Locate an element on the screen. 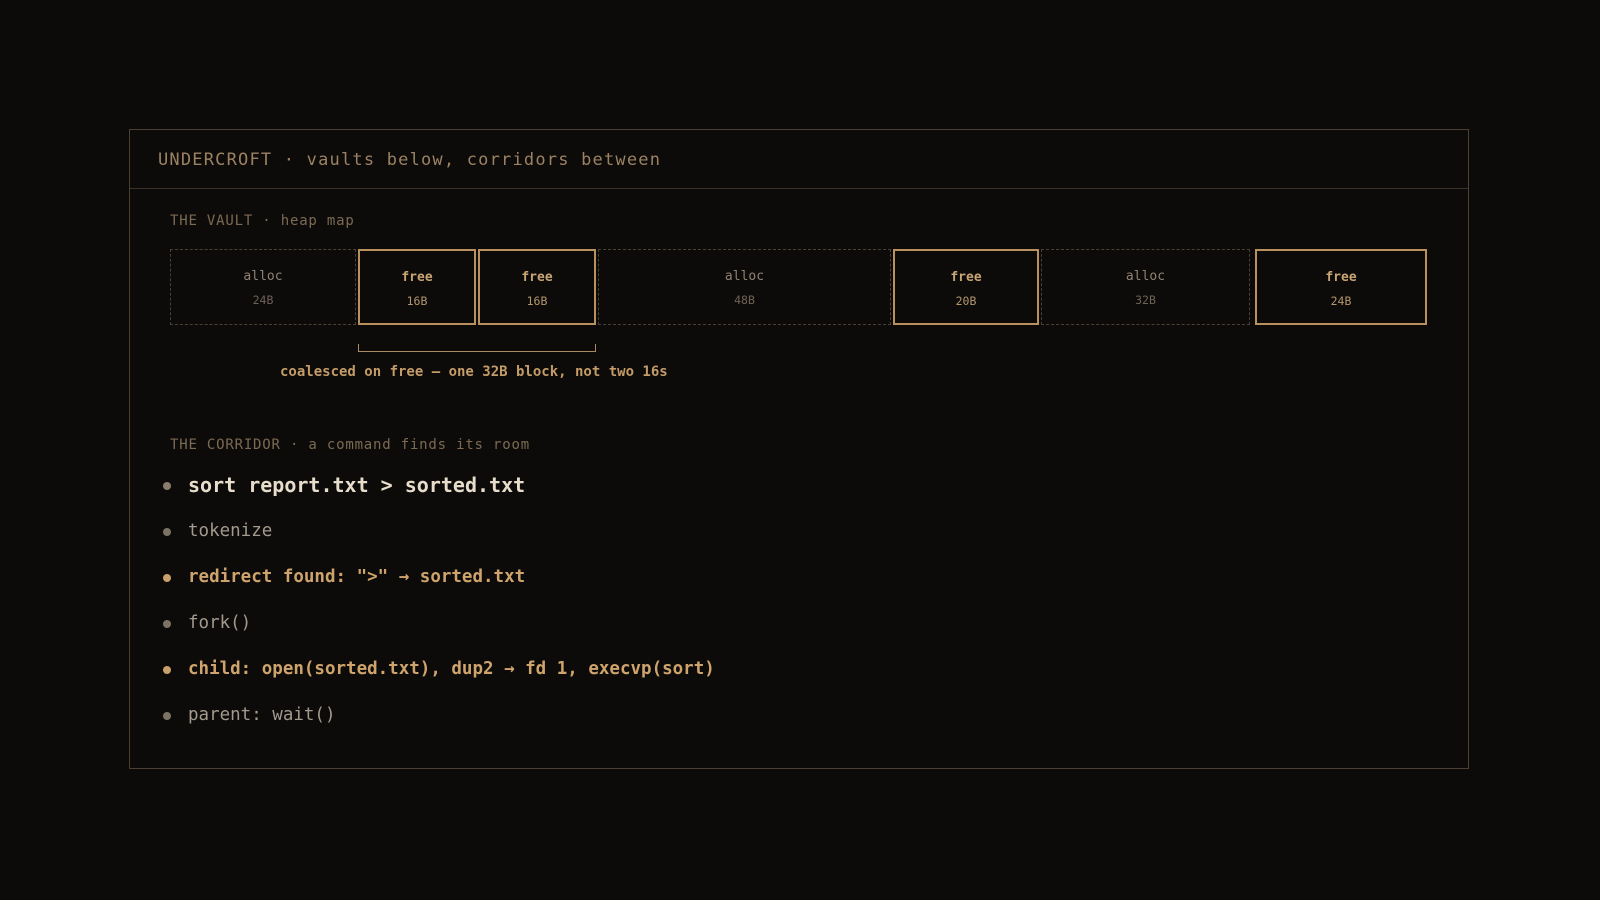 This screenshot has height=900, width=1600. heap-block-free: free 20B is located at coordinates (966, 287).